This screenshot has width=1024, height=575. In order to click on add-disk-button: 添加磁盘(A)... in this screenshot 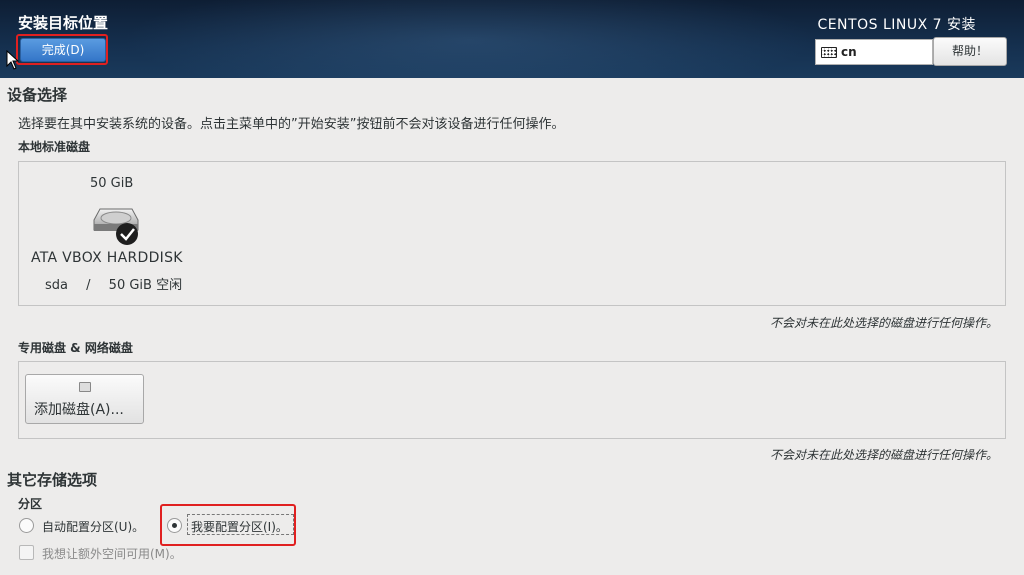, I will do `click(84, 399)`.